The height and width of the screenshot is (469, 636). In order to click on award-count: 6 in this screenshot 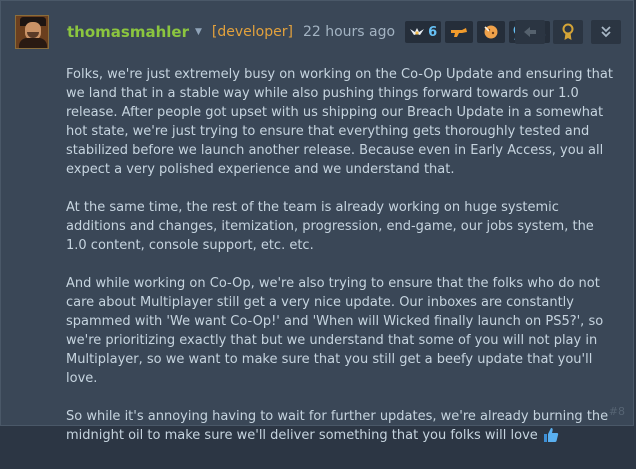, I will do `click(433, 32)`.